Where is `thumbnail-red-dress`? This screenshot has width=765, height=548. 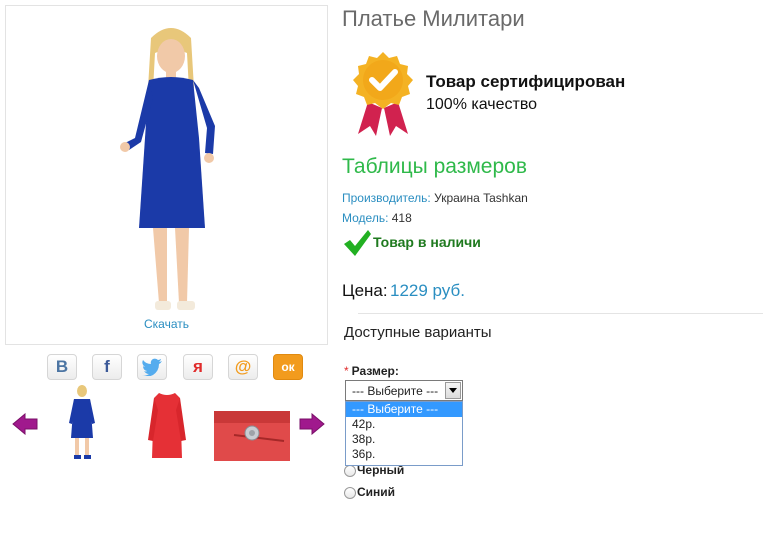 thumbnail-red-dress is located at coordinates (167, 426).